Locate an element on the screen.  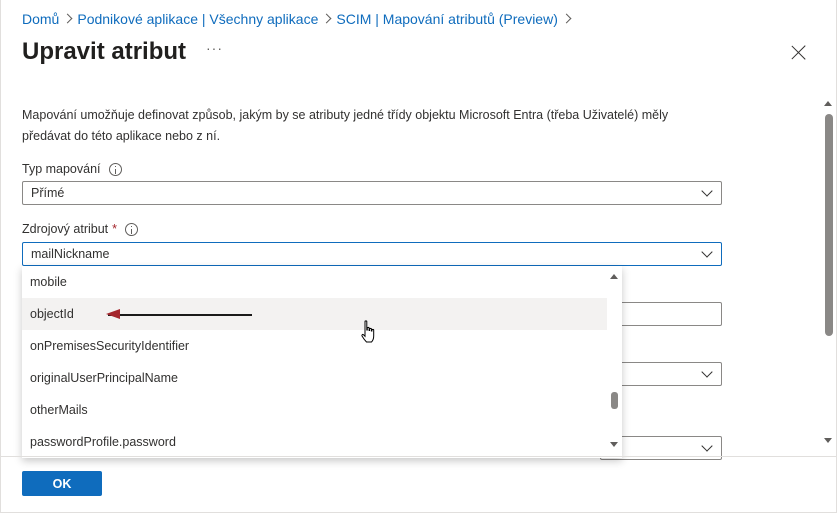
option-mobile: mobile is located at coordinates (314, 282).